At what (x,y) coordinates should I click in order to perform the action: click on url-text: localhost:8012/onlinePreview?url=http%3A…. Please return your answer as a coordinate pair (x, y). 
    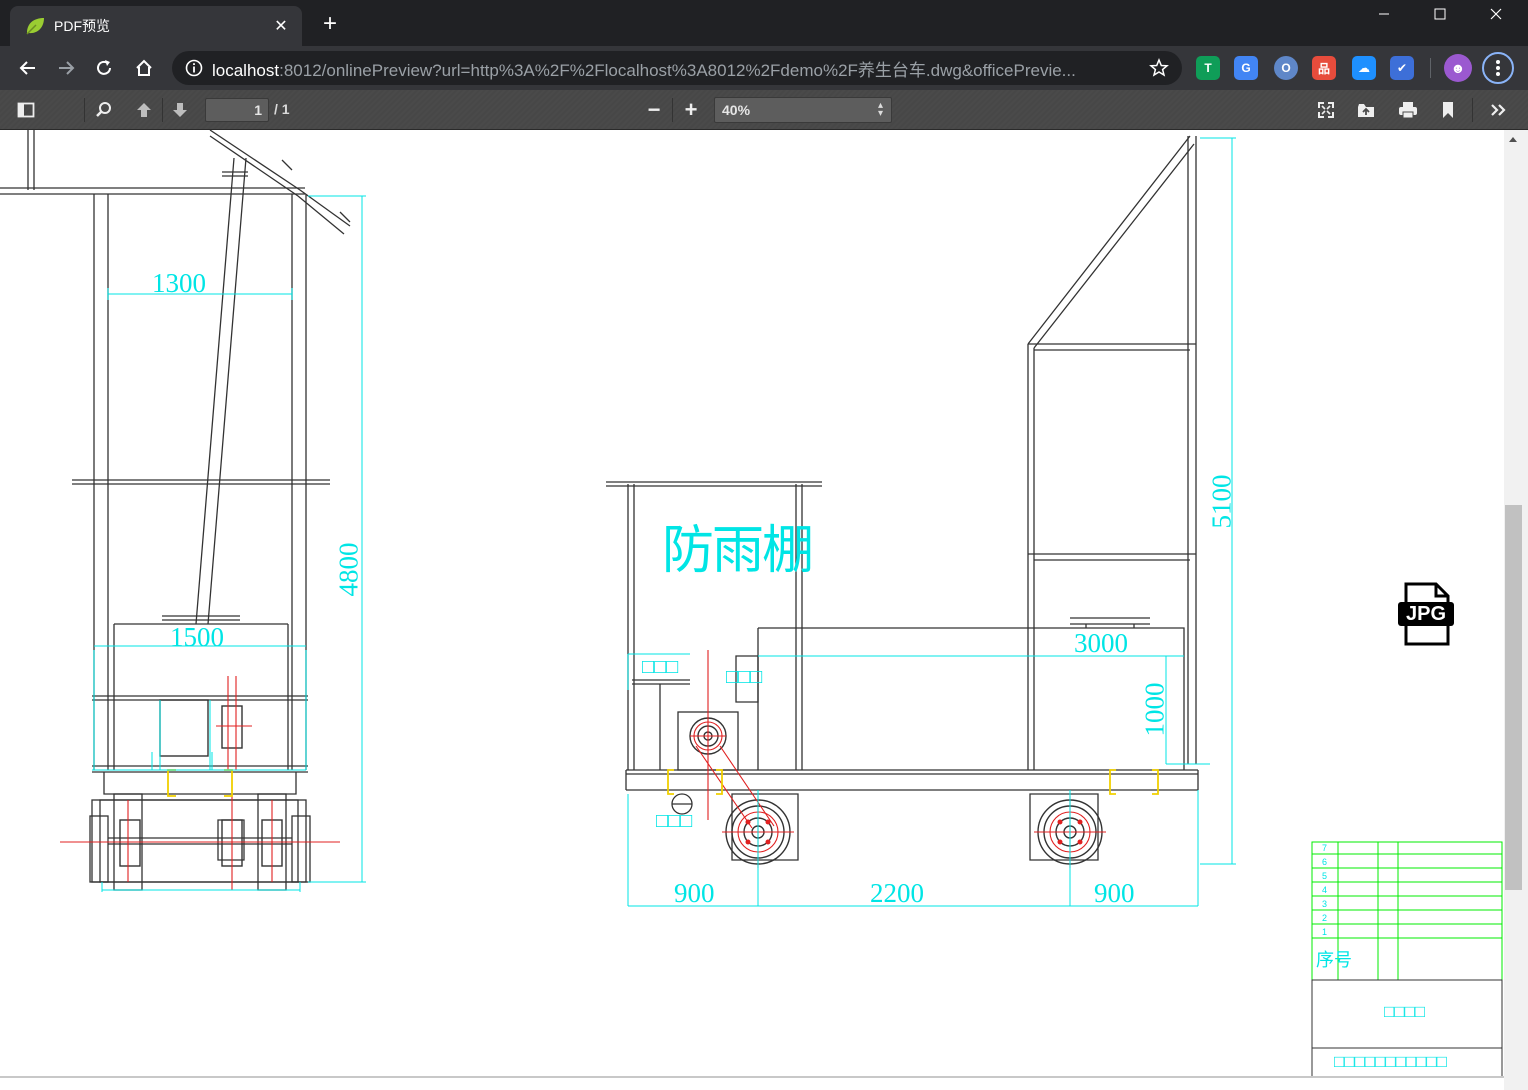
    Looking at the image, I should click on (679, 68).